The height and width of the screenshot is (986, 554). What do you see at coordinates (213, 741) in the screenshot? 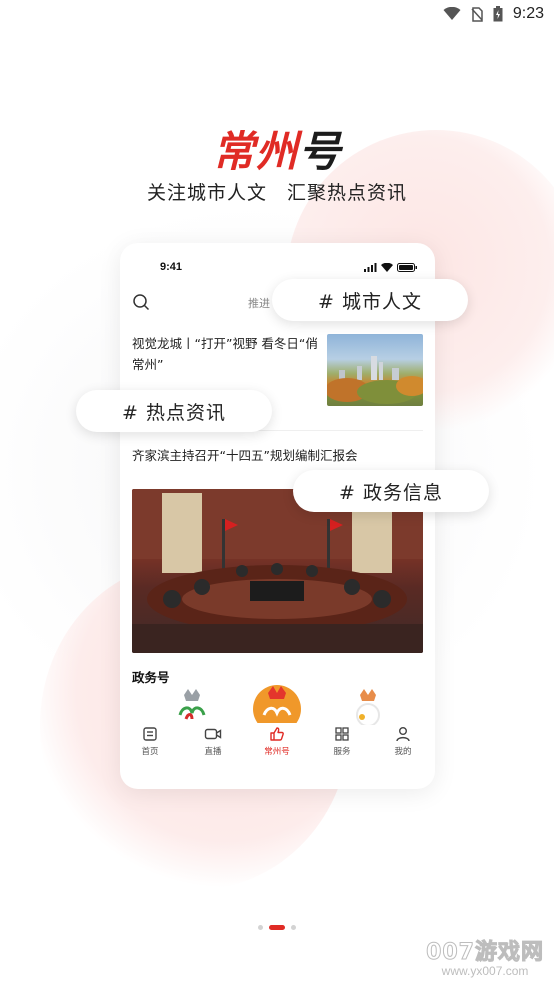
I see `tab-live: 直播` at bounding box center [213, 741].